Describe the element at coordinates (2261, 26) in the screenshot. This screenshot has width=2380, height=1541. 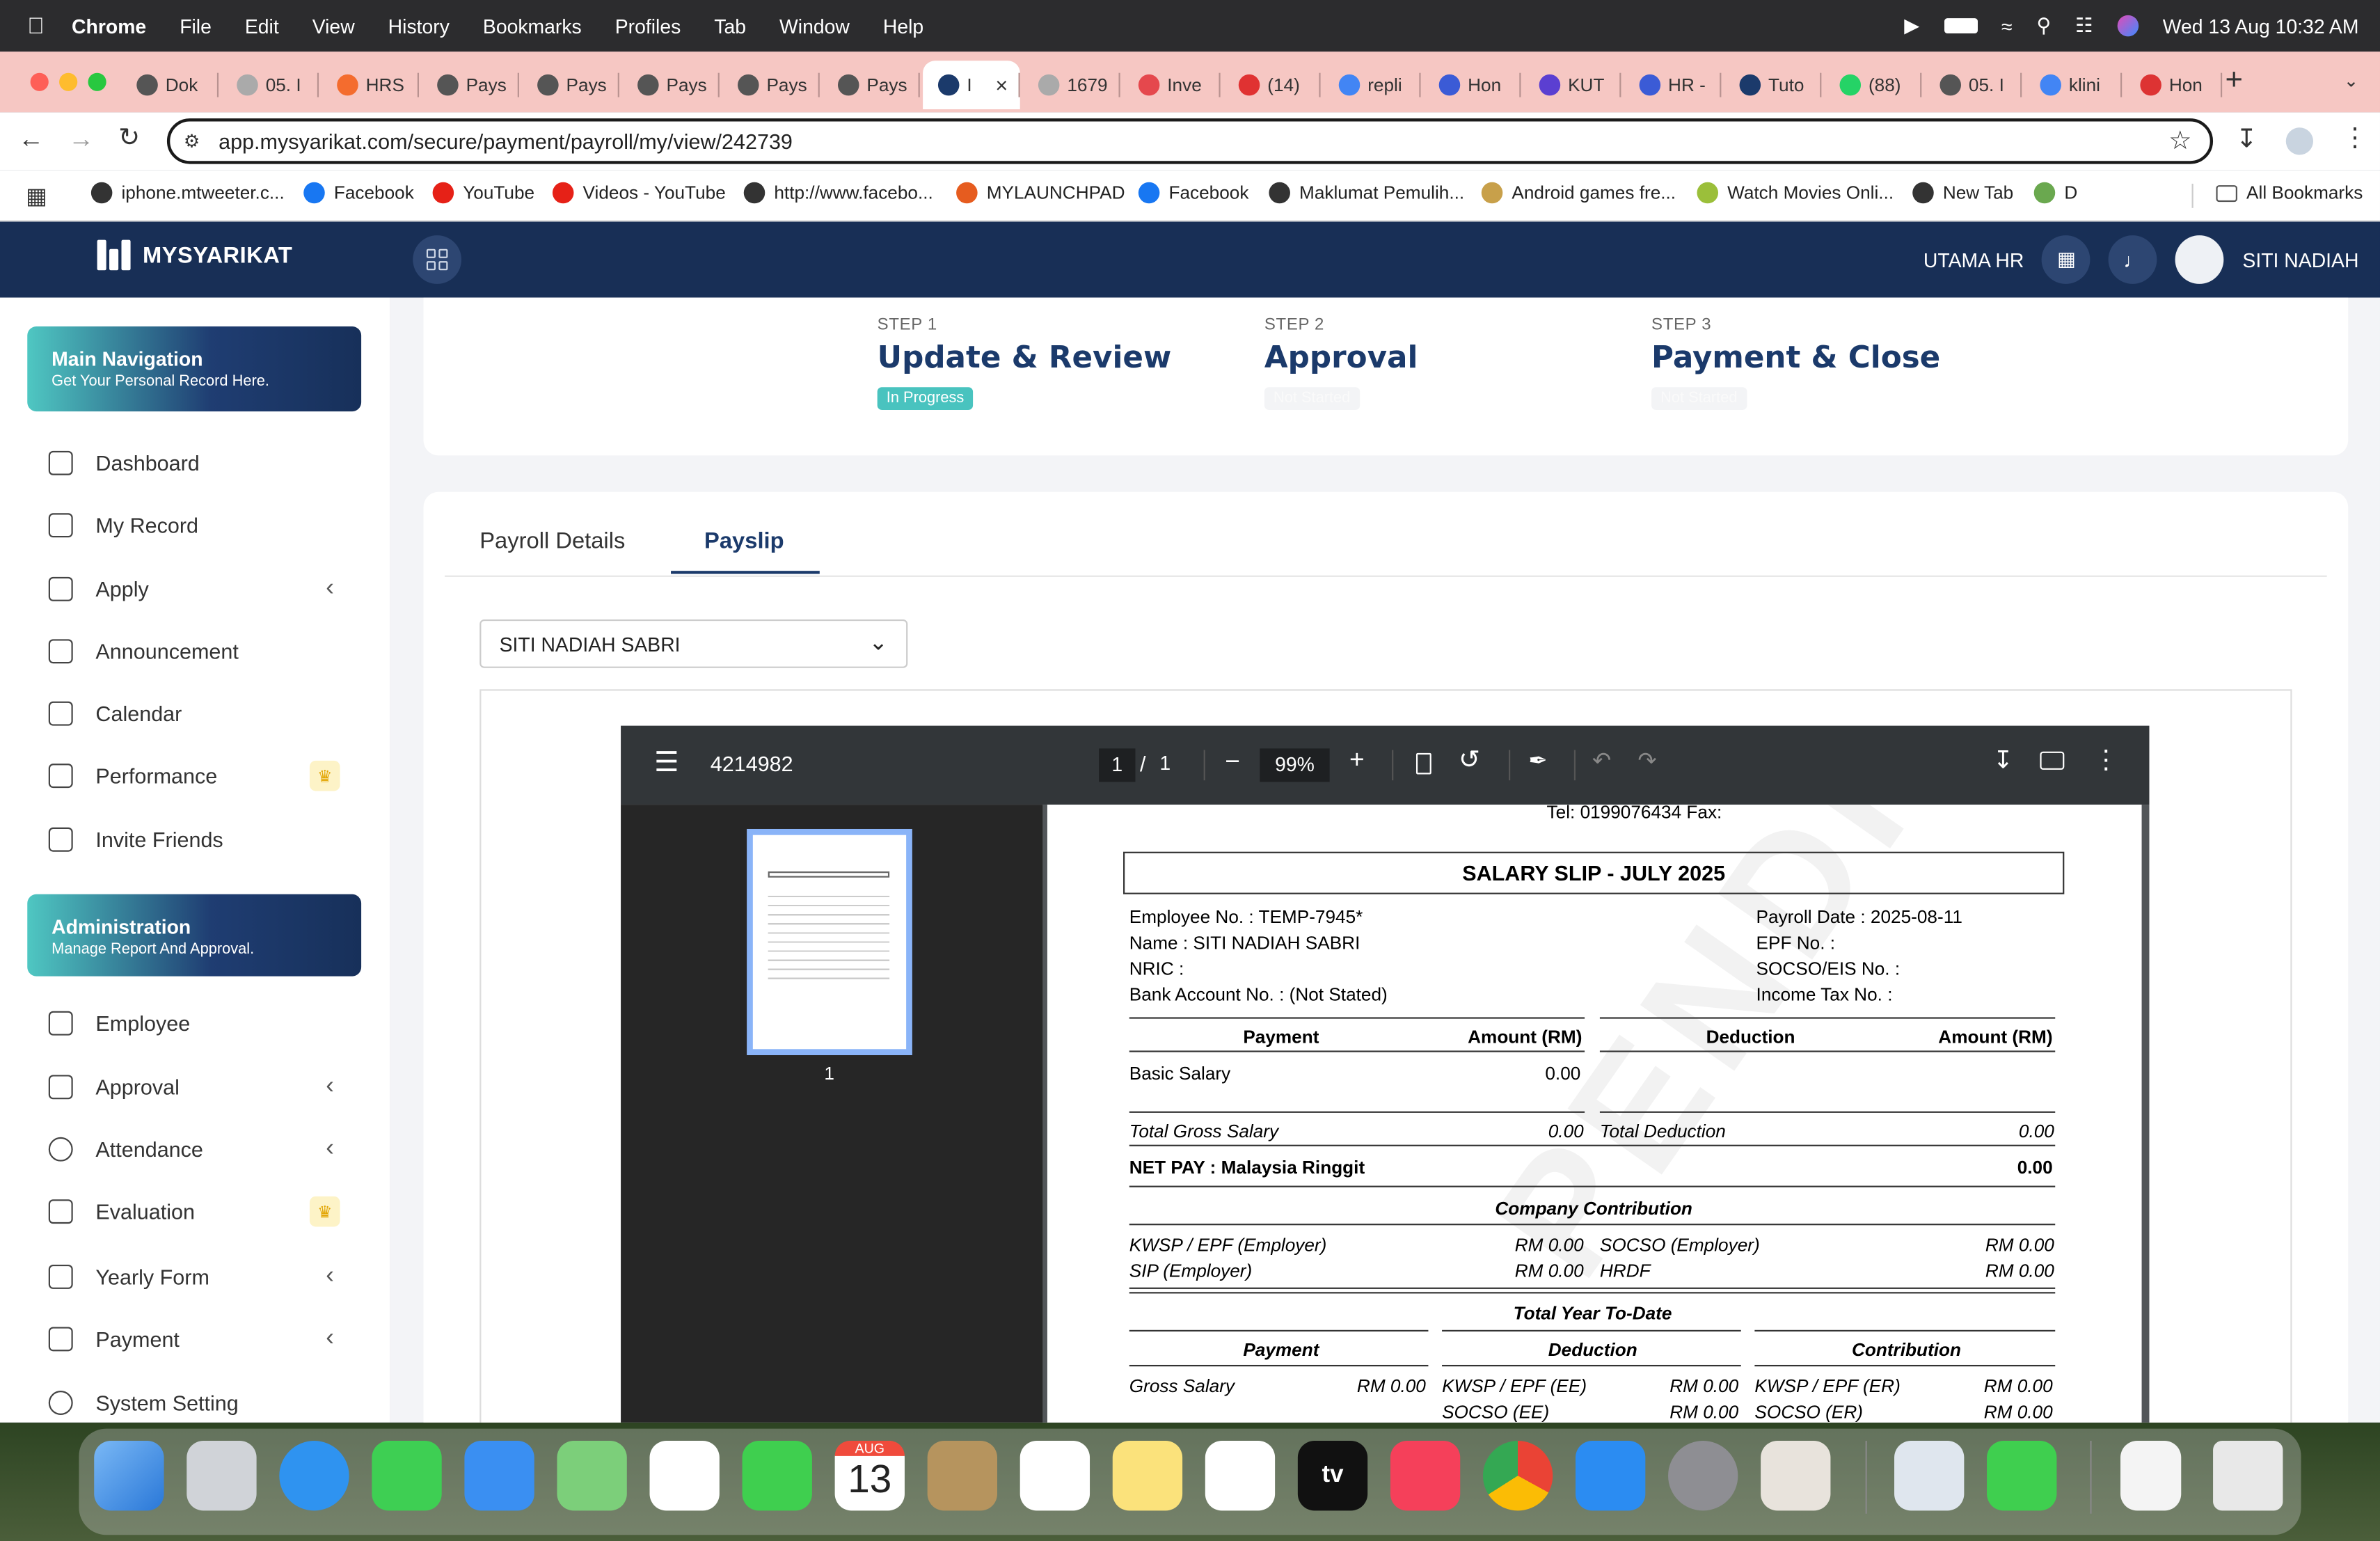
I see `menubar-datetime: Wed 13 Aug 10:32 AM` at that location.